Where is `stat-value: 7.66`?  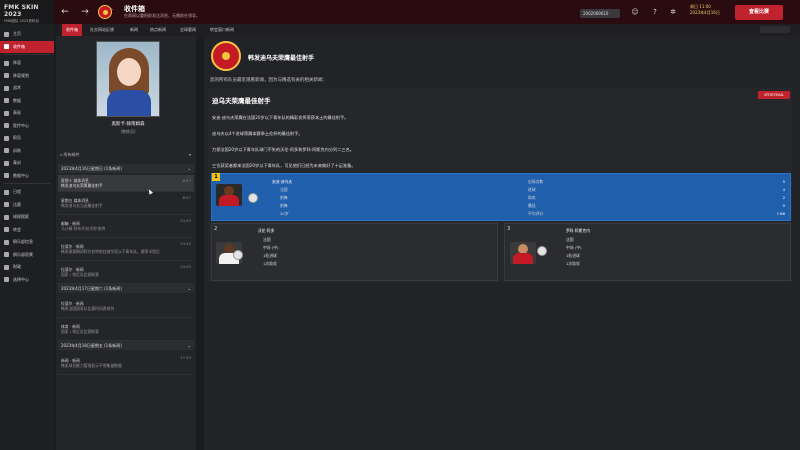
stat-value: 7.66 is located at coordinates (780, 213).